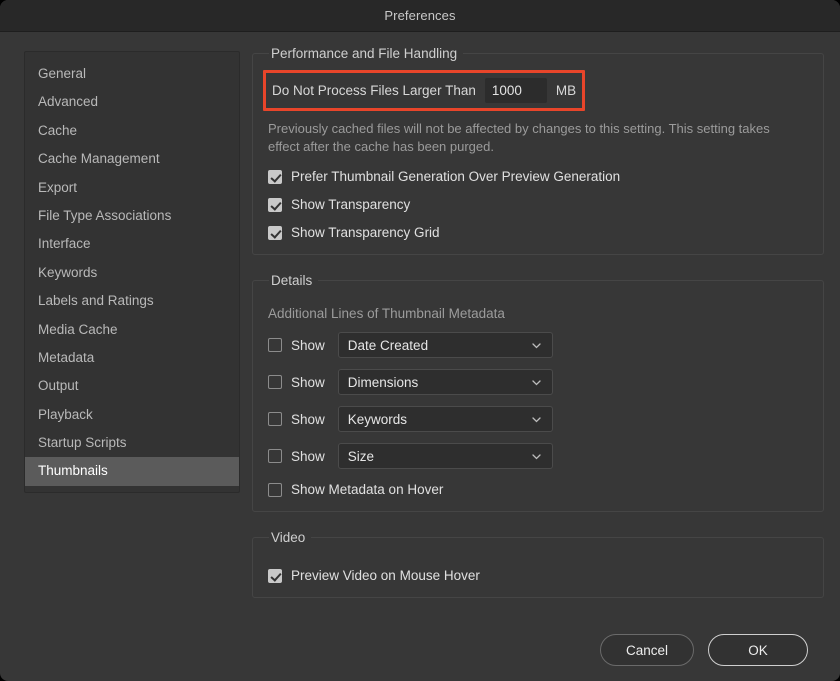  Describe the element at coordinates (538, 232) in the screenshot. I see `performance-checkbox-row: Show Transparency Grid` at that location.